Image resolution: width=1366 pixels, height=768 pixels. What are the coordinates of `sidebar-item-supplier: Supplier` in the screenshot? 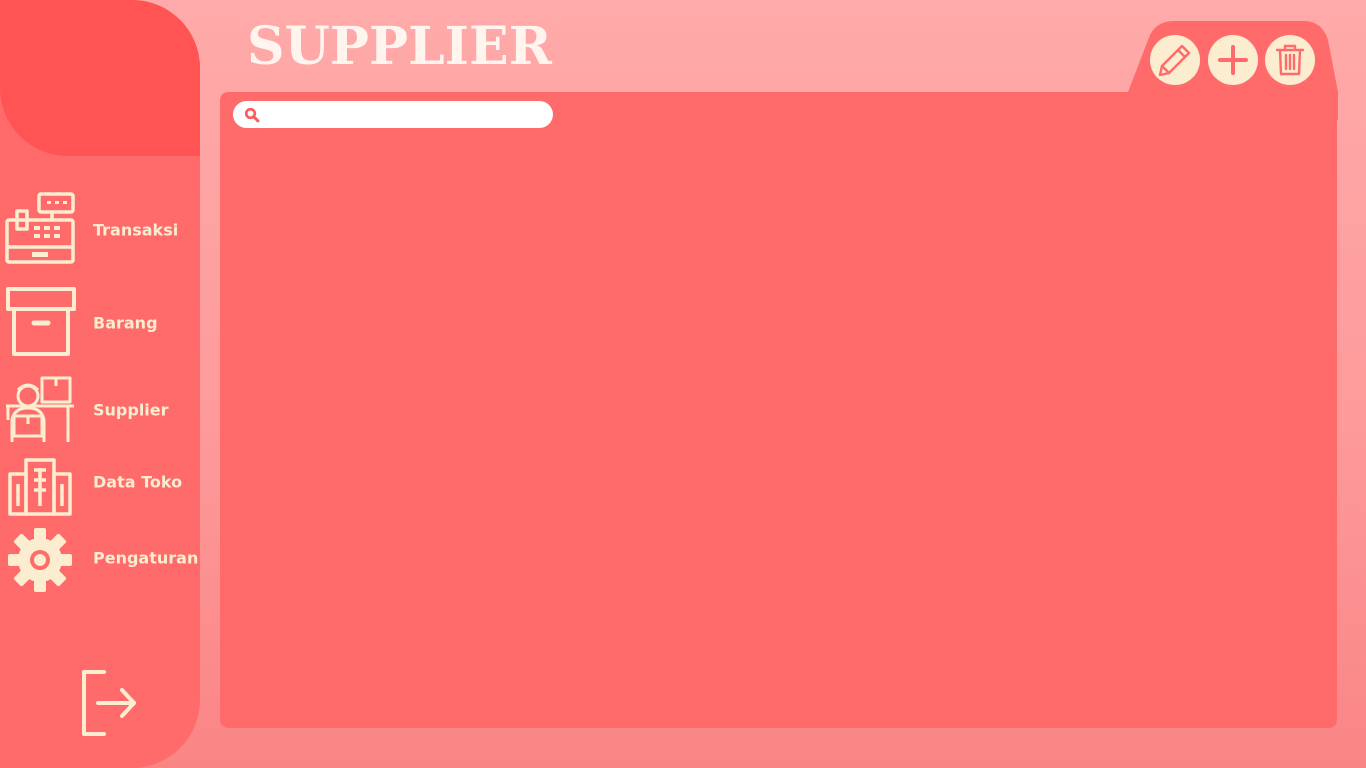 It's located at (100, 410).